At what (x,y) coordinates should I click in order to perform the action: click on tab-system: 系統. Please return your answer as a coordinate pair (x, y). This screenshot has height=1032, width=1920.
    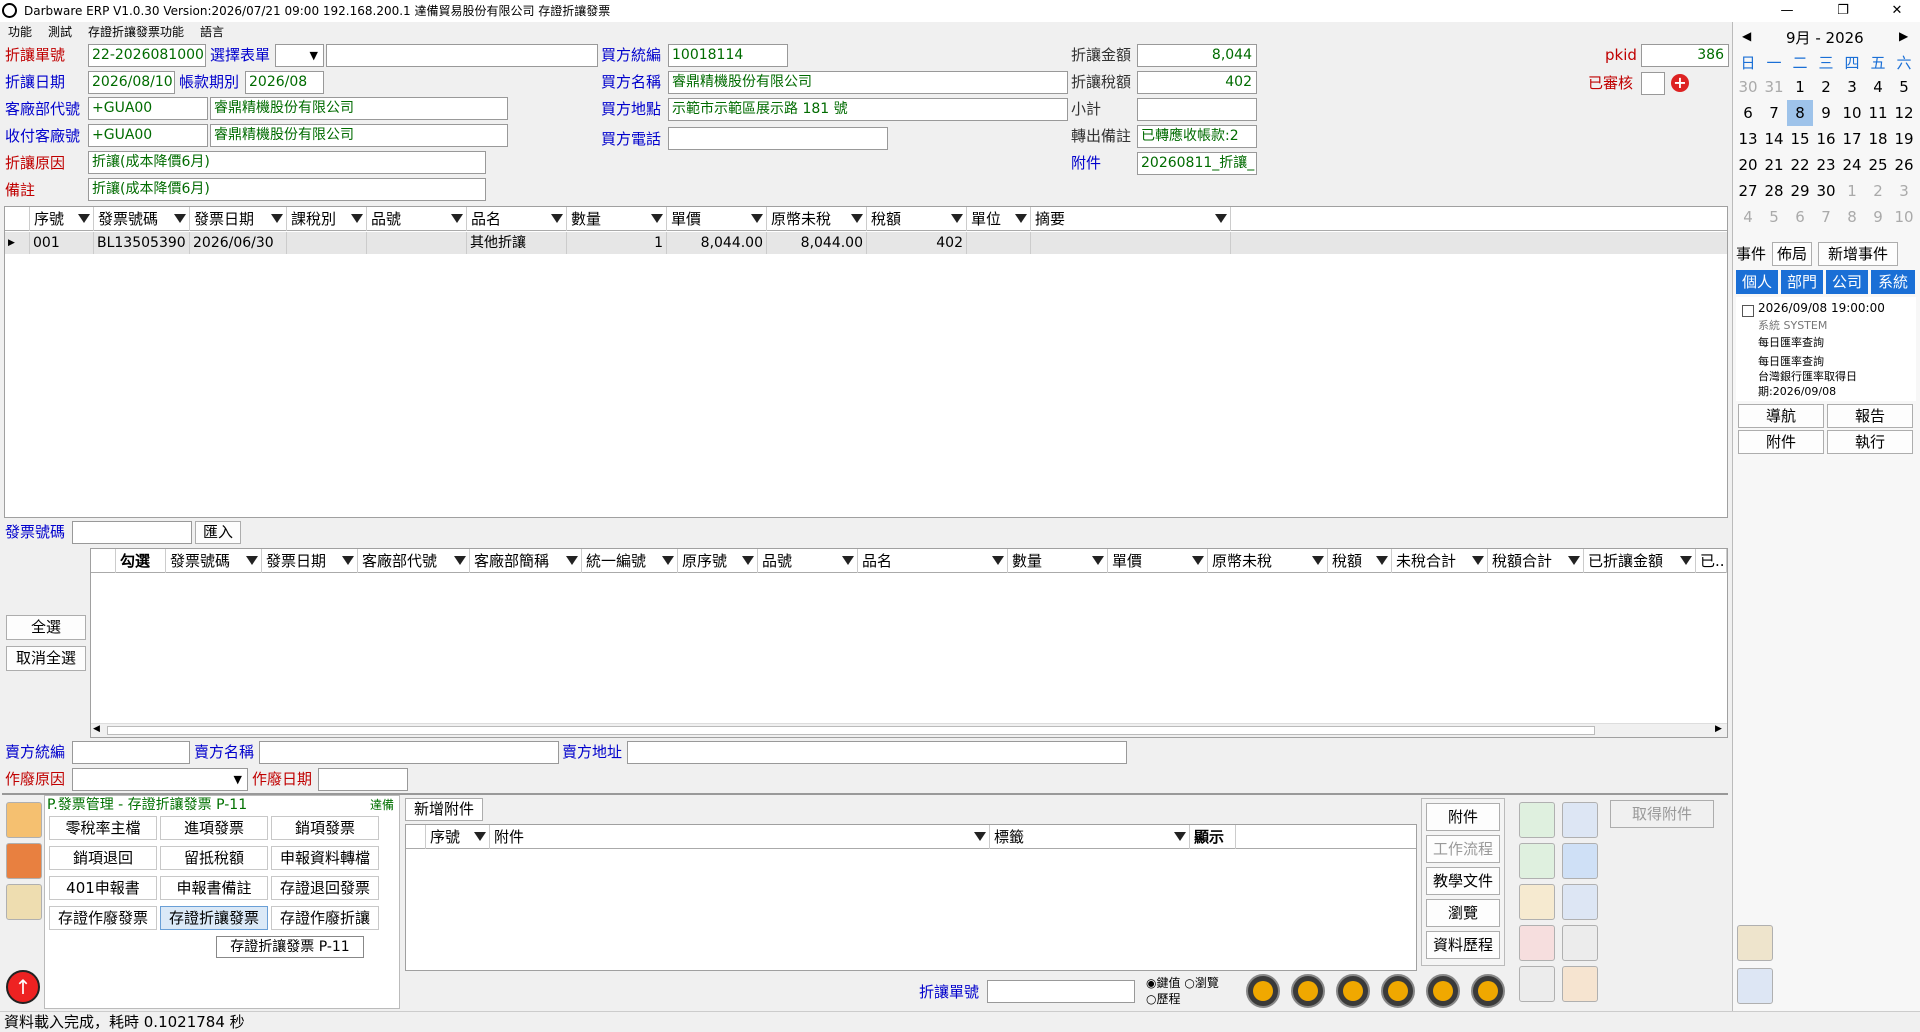
    Looking at the image, I should click on (1893, 282).